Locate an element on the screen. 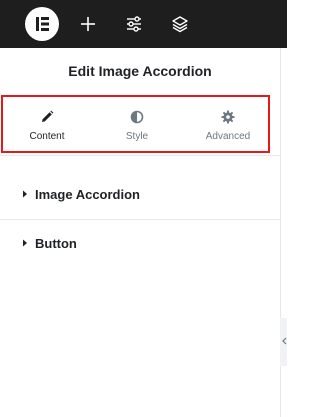 Image resolution: width=320 pixels, height=417 pixels. section-button: Button is located at coordinates (140, 244).